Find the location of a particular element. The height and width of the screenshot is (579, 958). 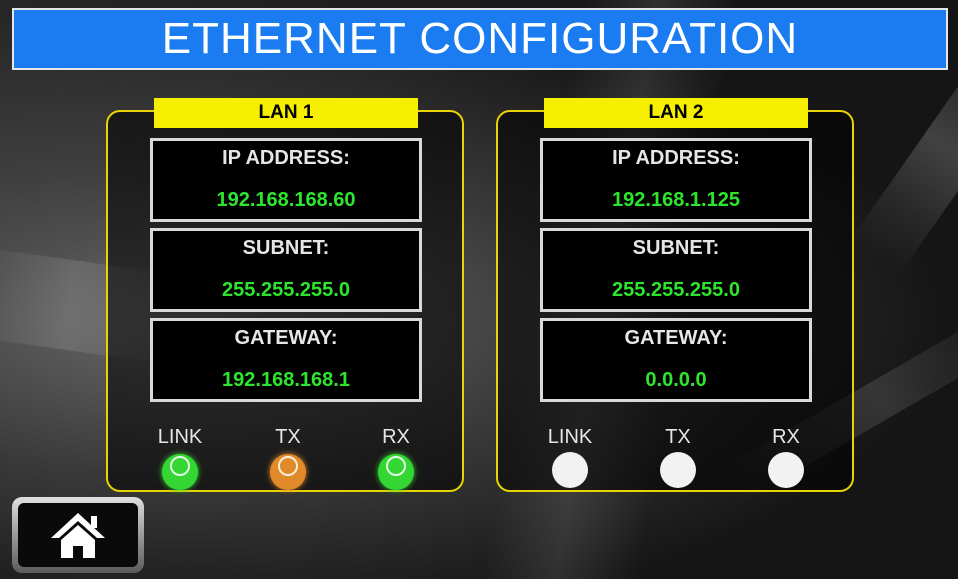

lan2-subnet-label: SUBNET: is located at coordinates (676, 248).